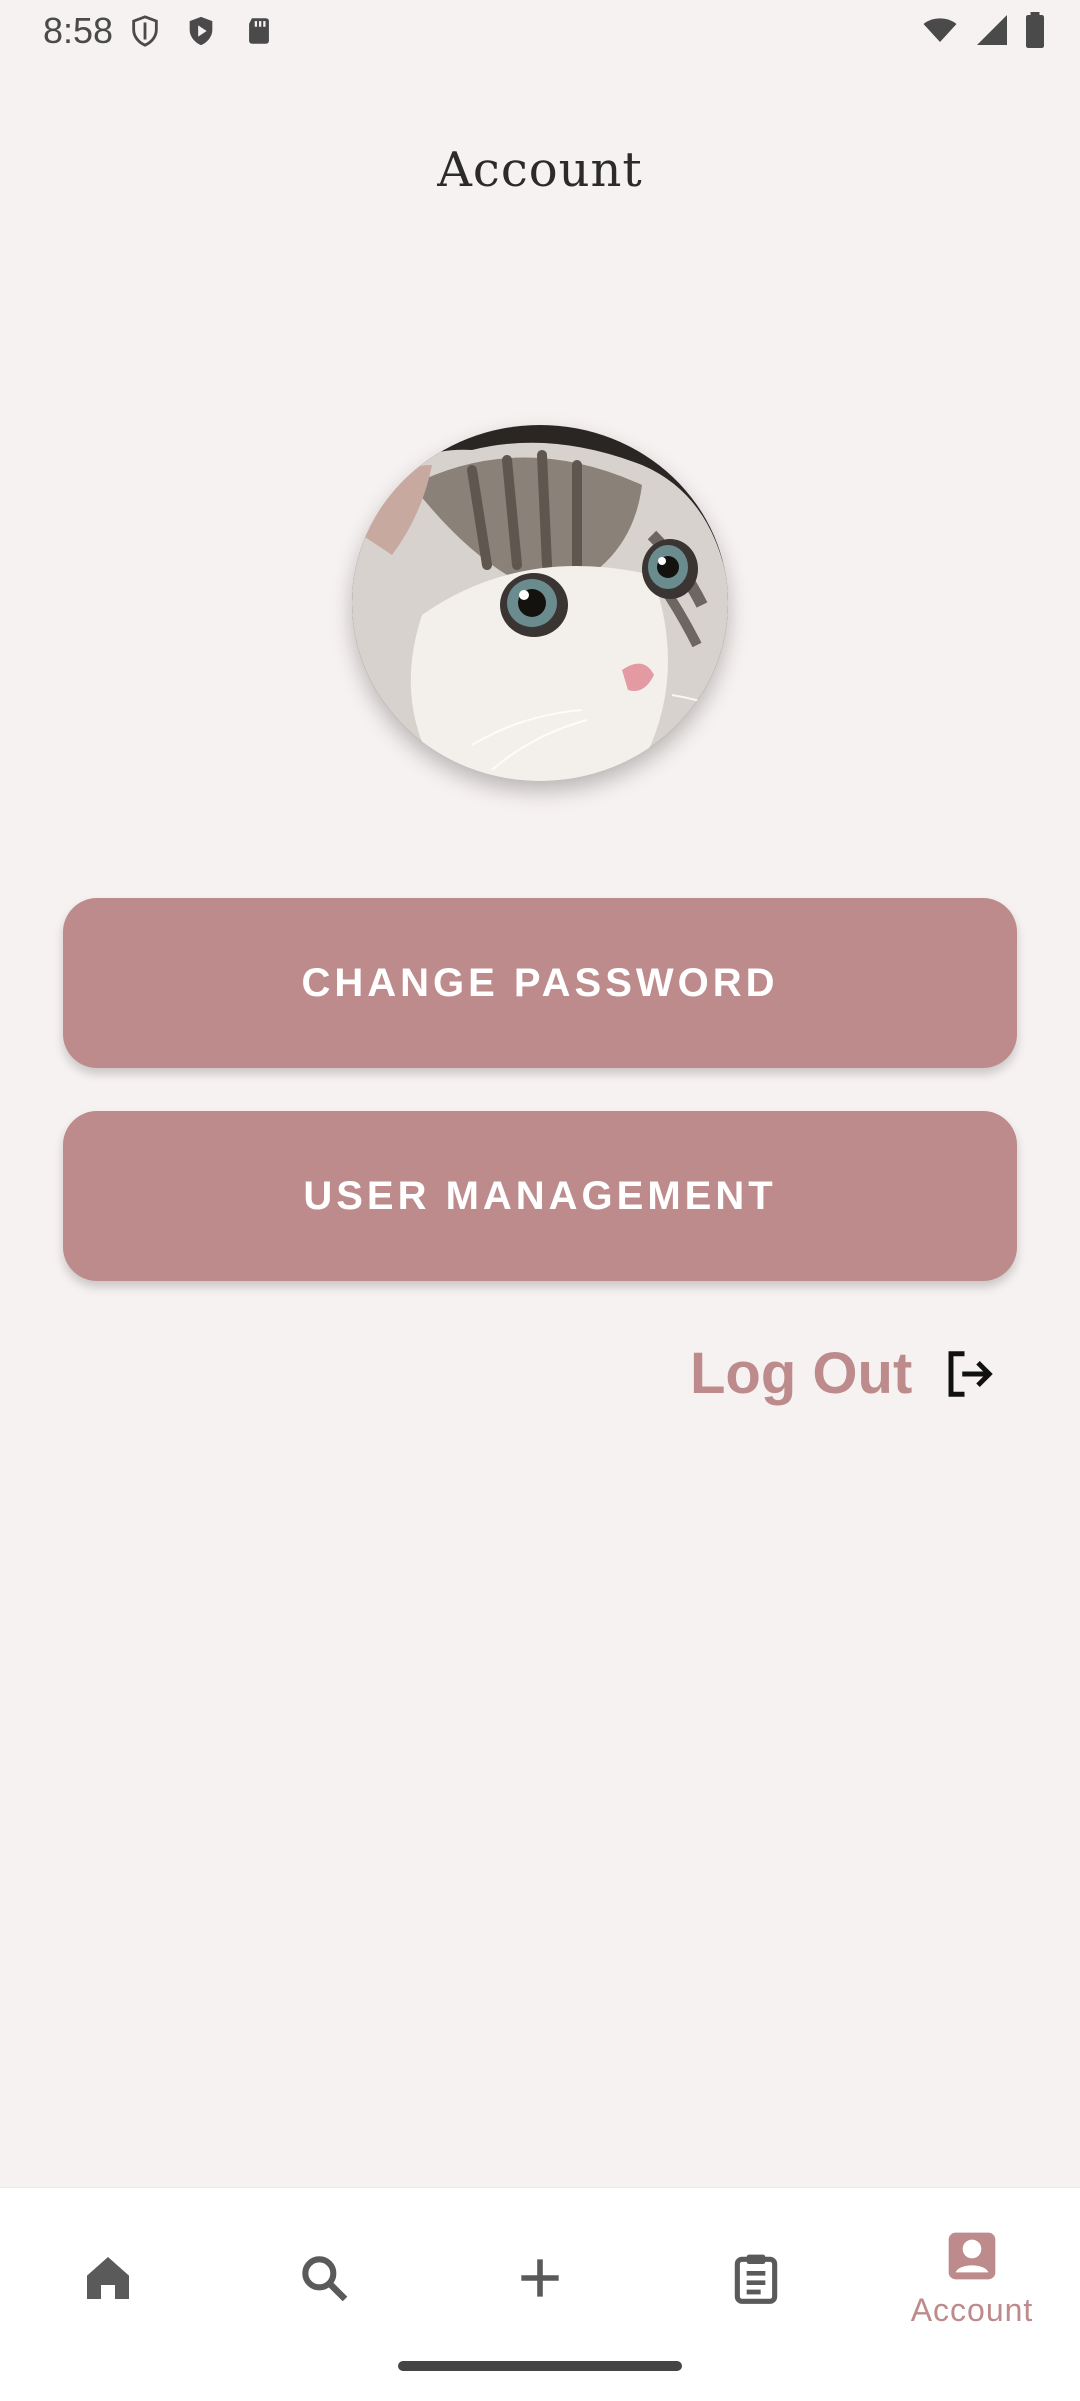 The width and height of the screenshot is (1080, 2401). Describe the element at coordinates (540, 983) in the screenshot. I see `change-password-button: CHANGE PASSWORD` at that location.